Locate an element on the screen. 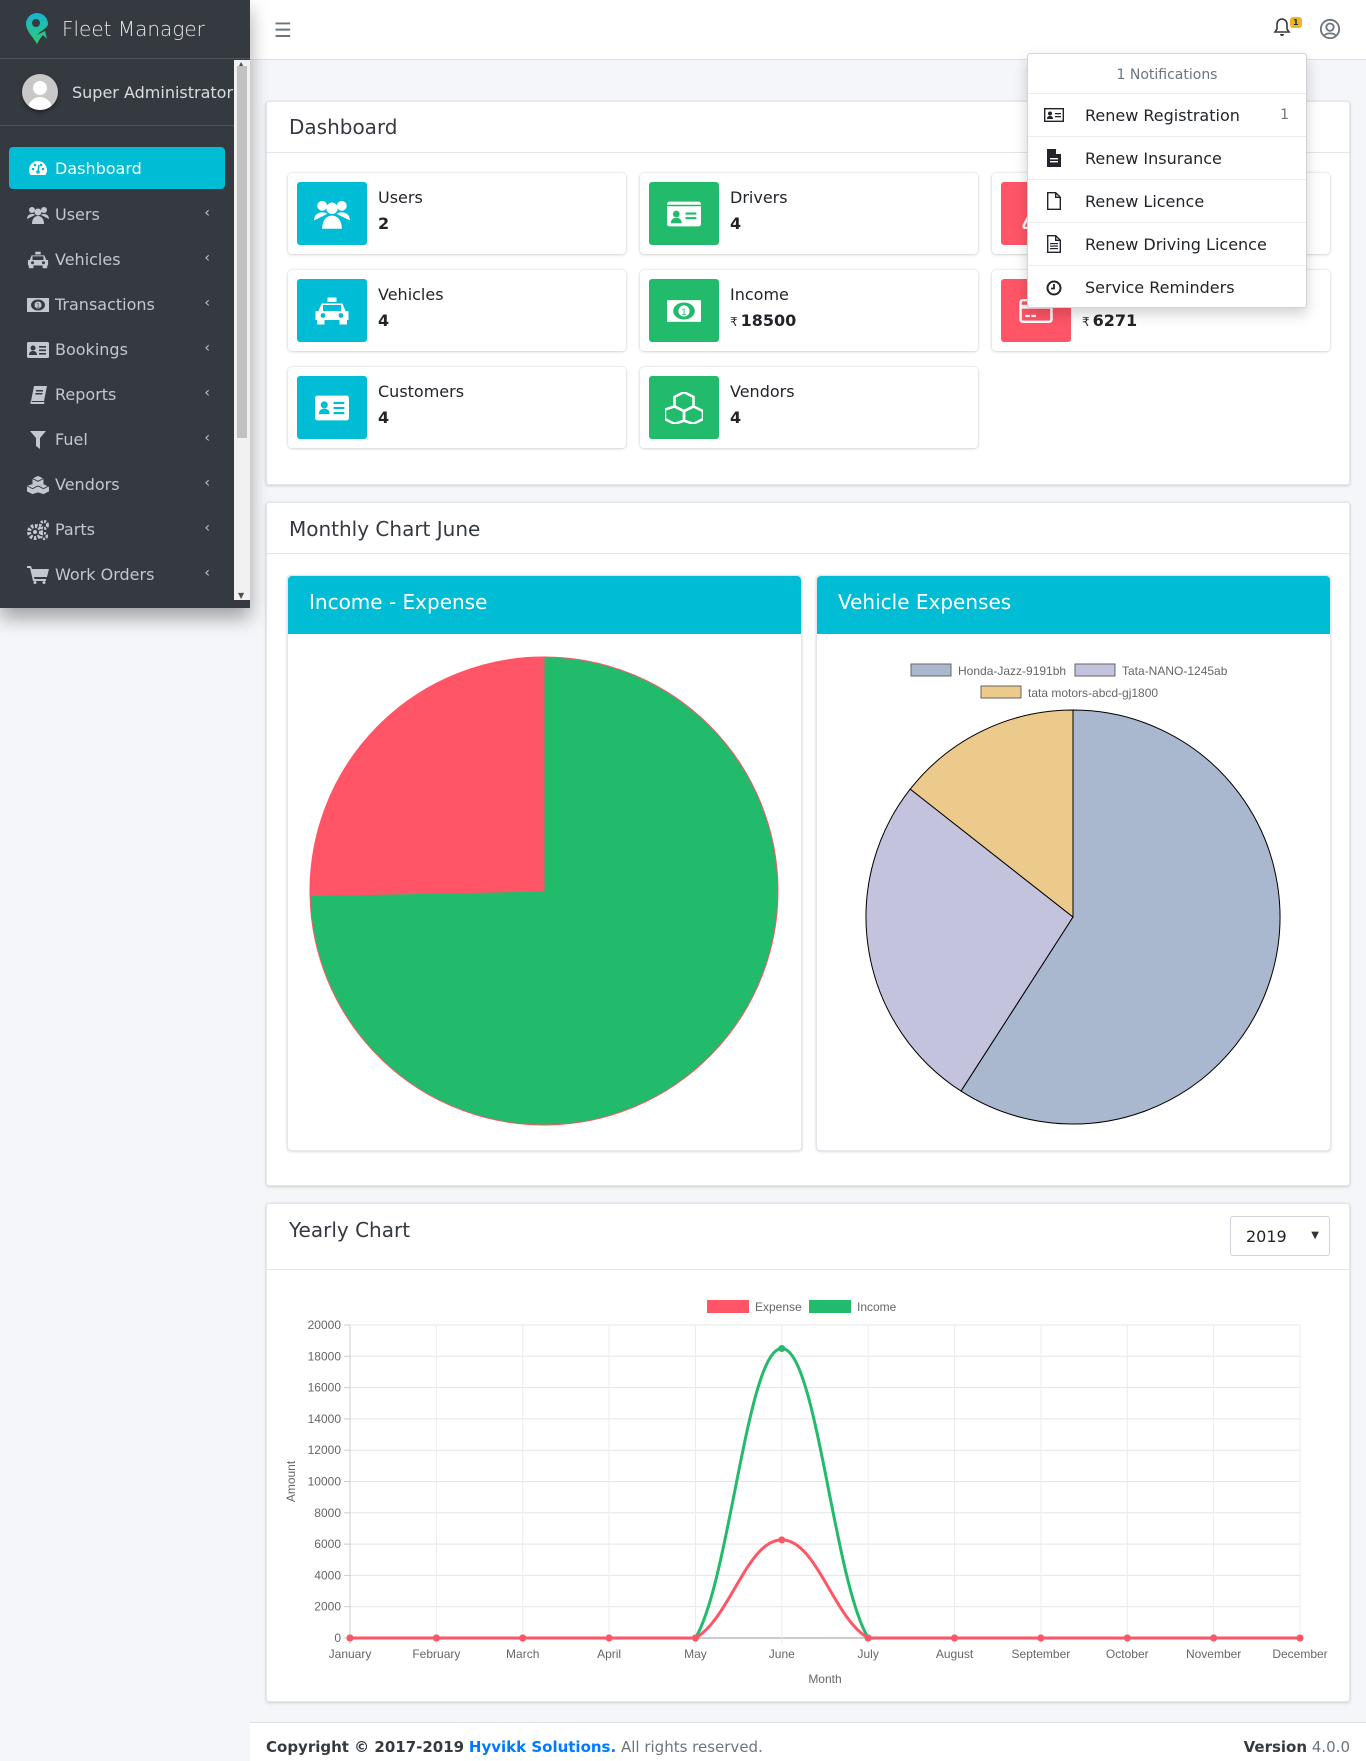  x-tick-label: September is located at coordinates (1041, 1654).